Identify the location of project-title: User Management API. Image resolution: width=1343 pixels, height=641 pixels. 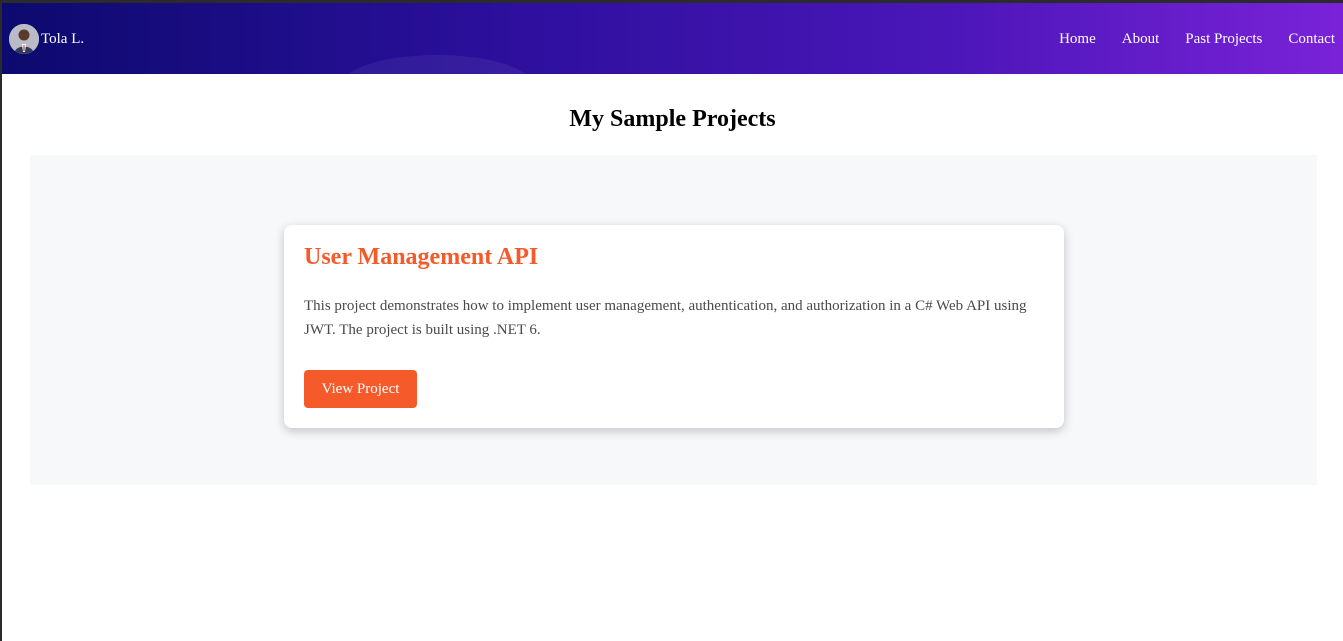
(421, 257).